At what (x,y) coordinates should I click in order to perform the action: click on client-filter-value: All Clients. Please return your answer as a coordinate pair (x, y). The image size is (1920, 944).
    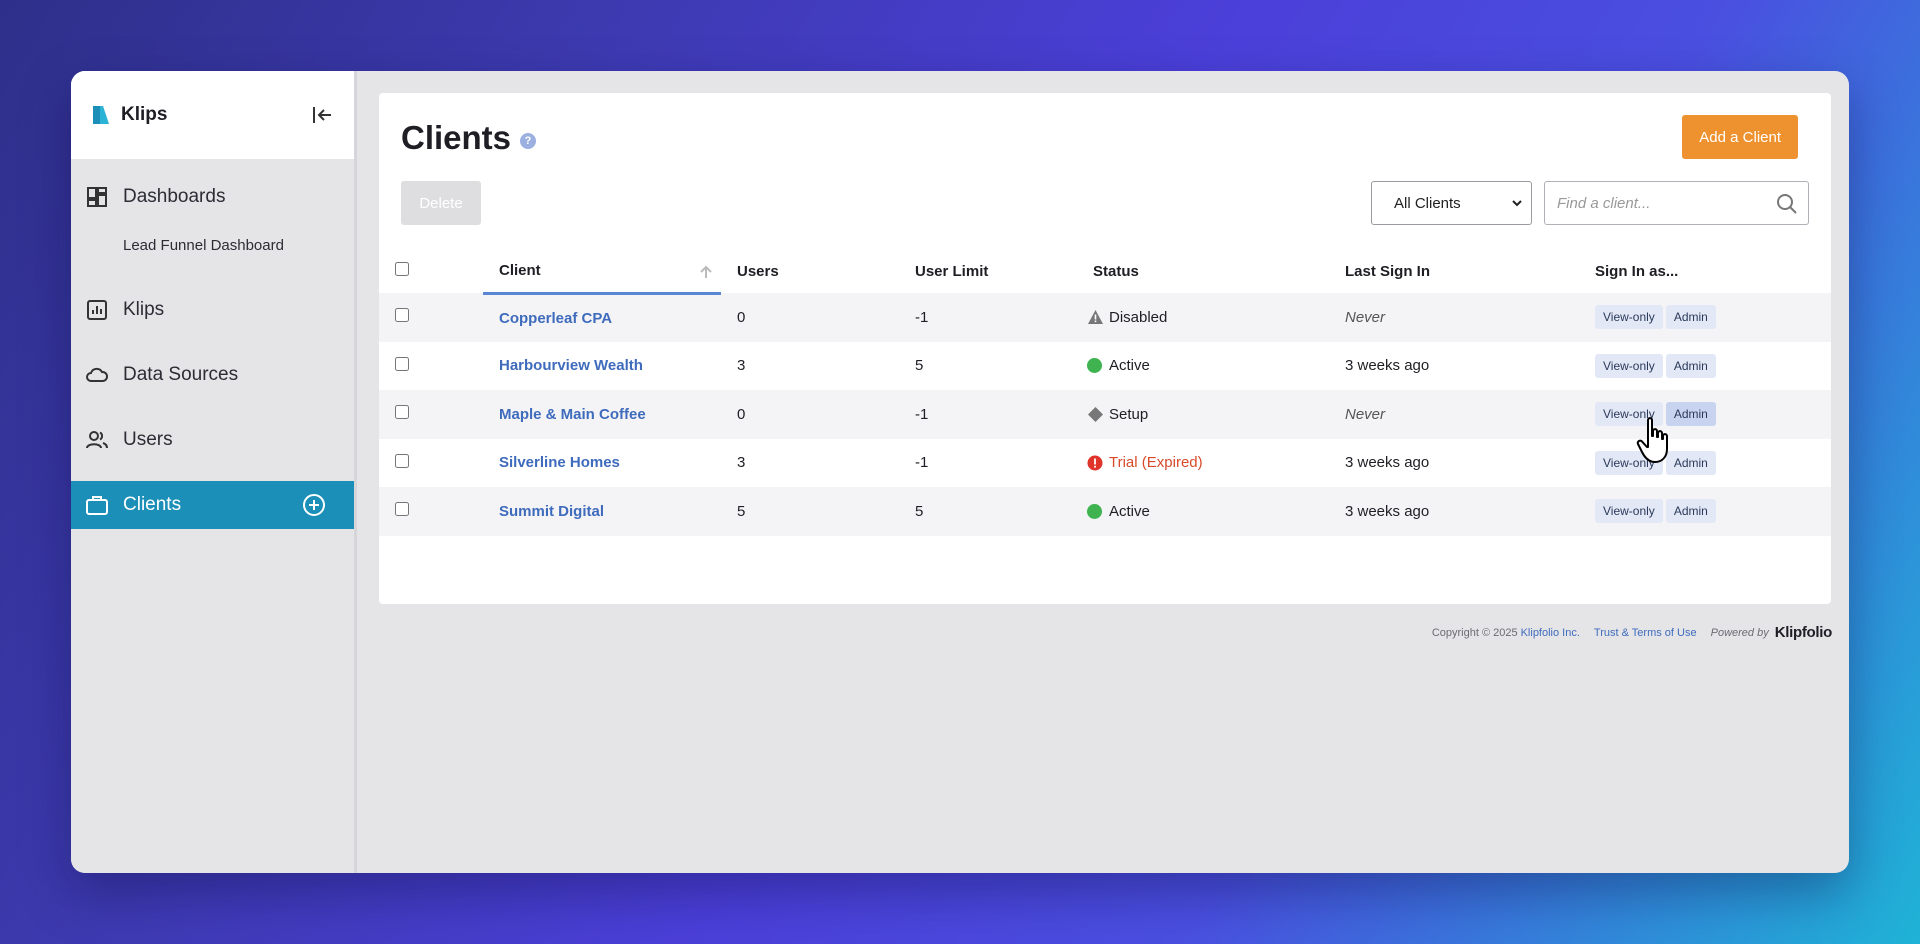
    Looking at the image, I should click on (1427, 203).